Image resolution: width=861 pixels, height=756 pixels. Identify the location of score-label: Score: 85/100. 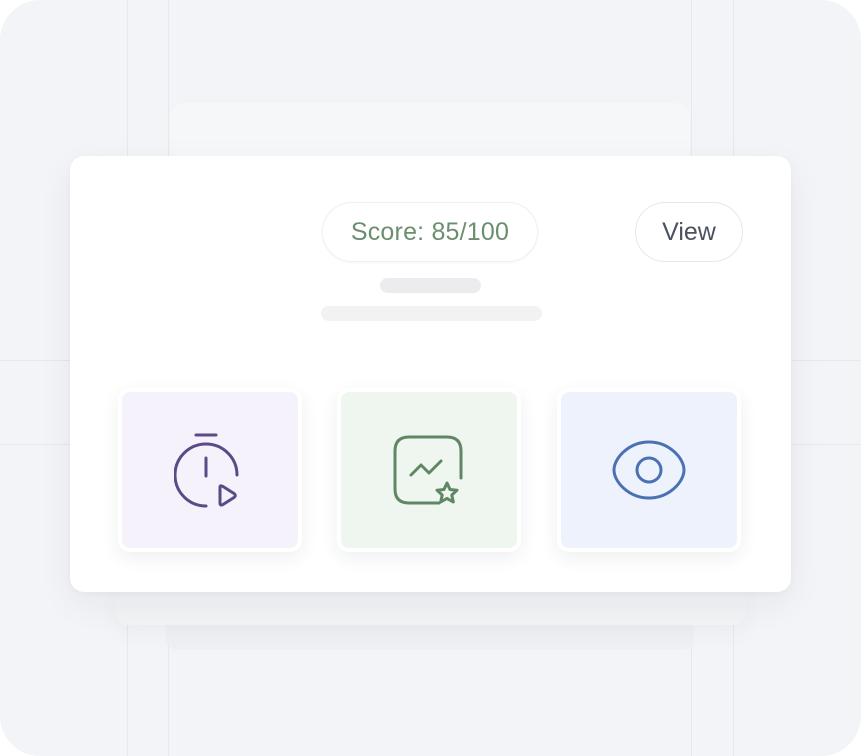
(430, 231).